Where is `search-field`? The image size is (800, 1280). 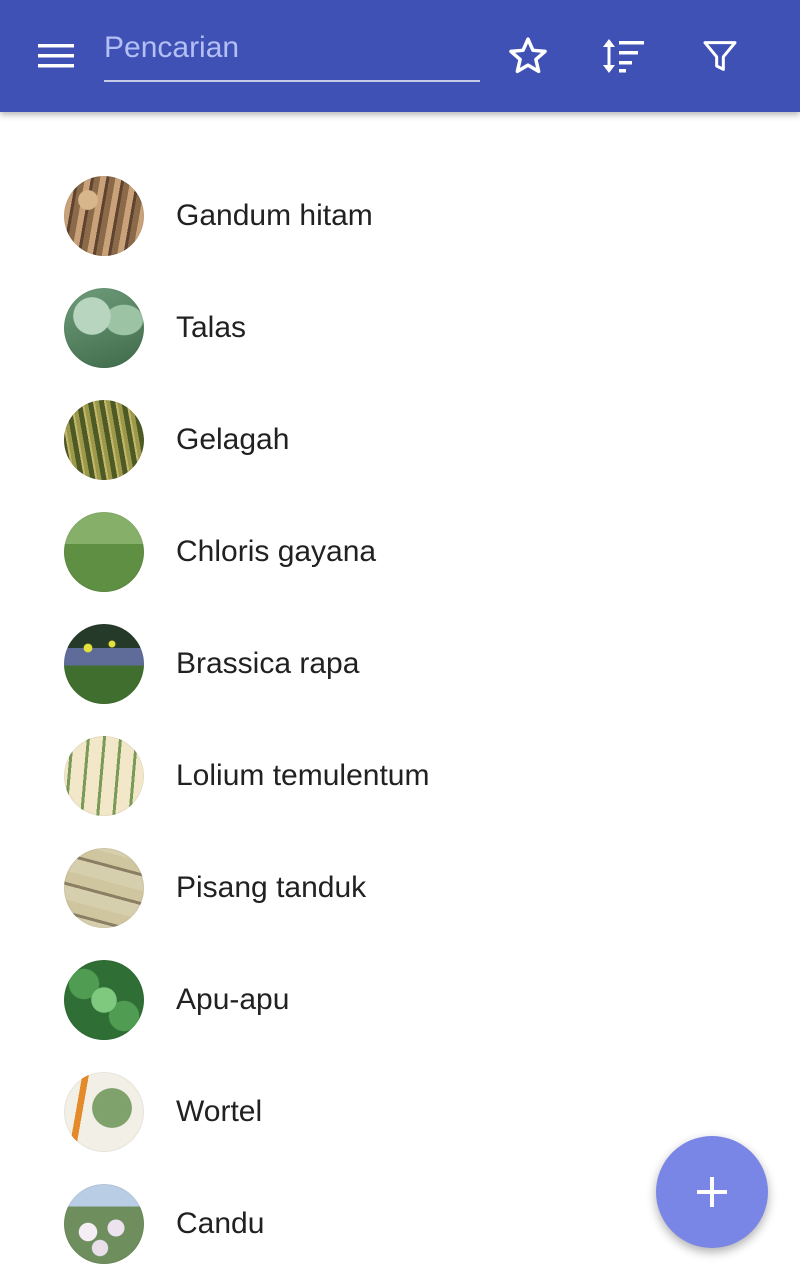 search-field is located at coordinates (292, 53).